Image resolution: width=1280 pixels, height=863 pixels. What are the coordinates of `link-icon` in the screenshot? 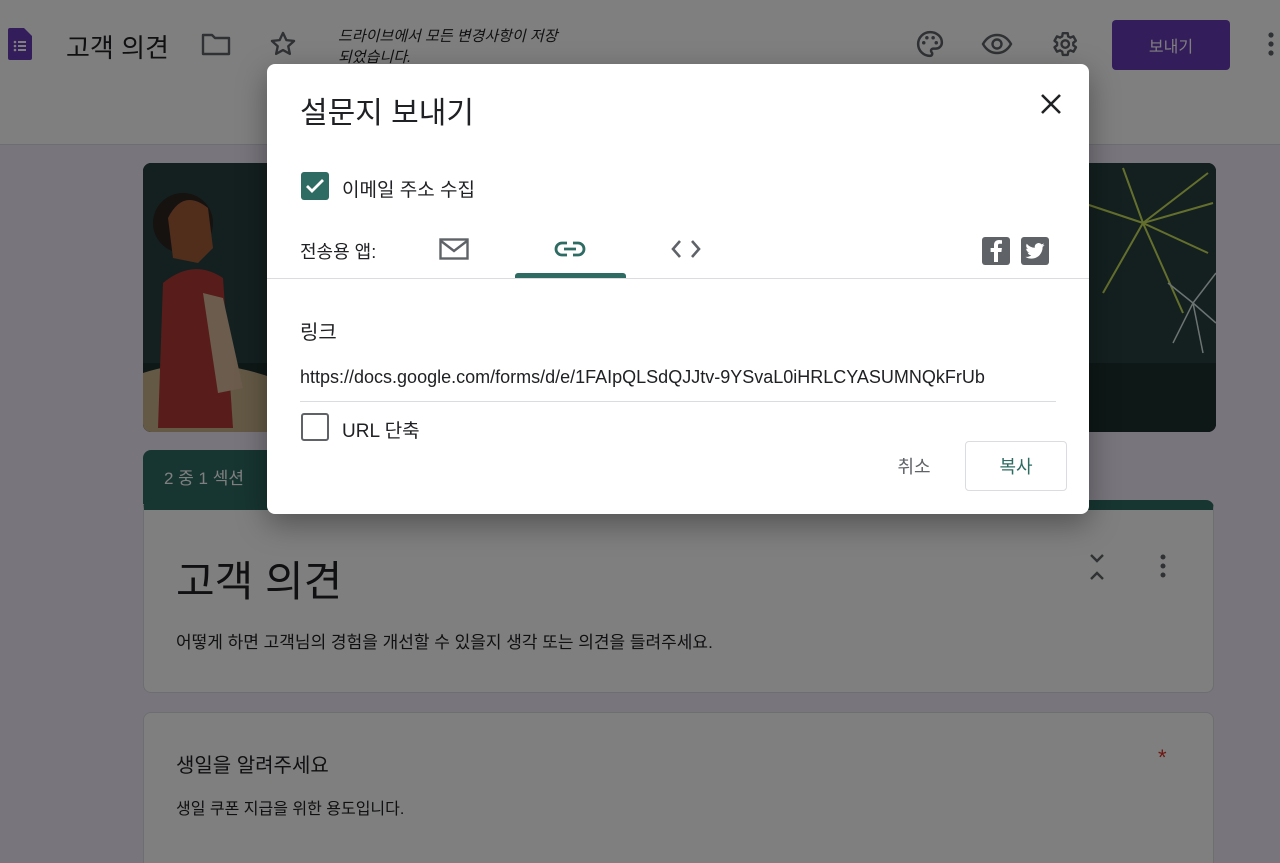 It's located at (570, 251).